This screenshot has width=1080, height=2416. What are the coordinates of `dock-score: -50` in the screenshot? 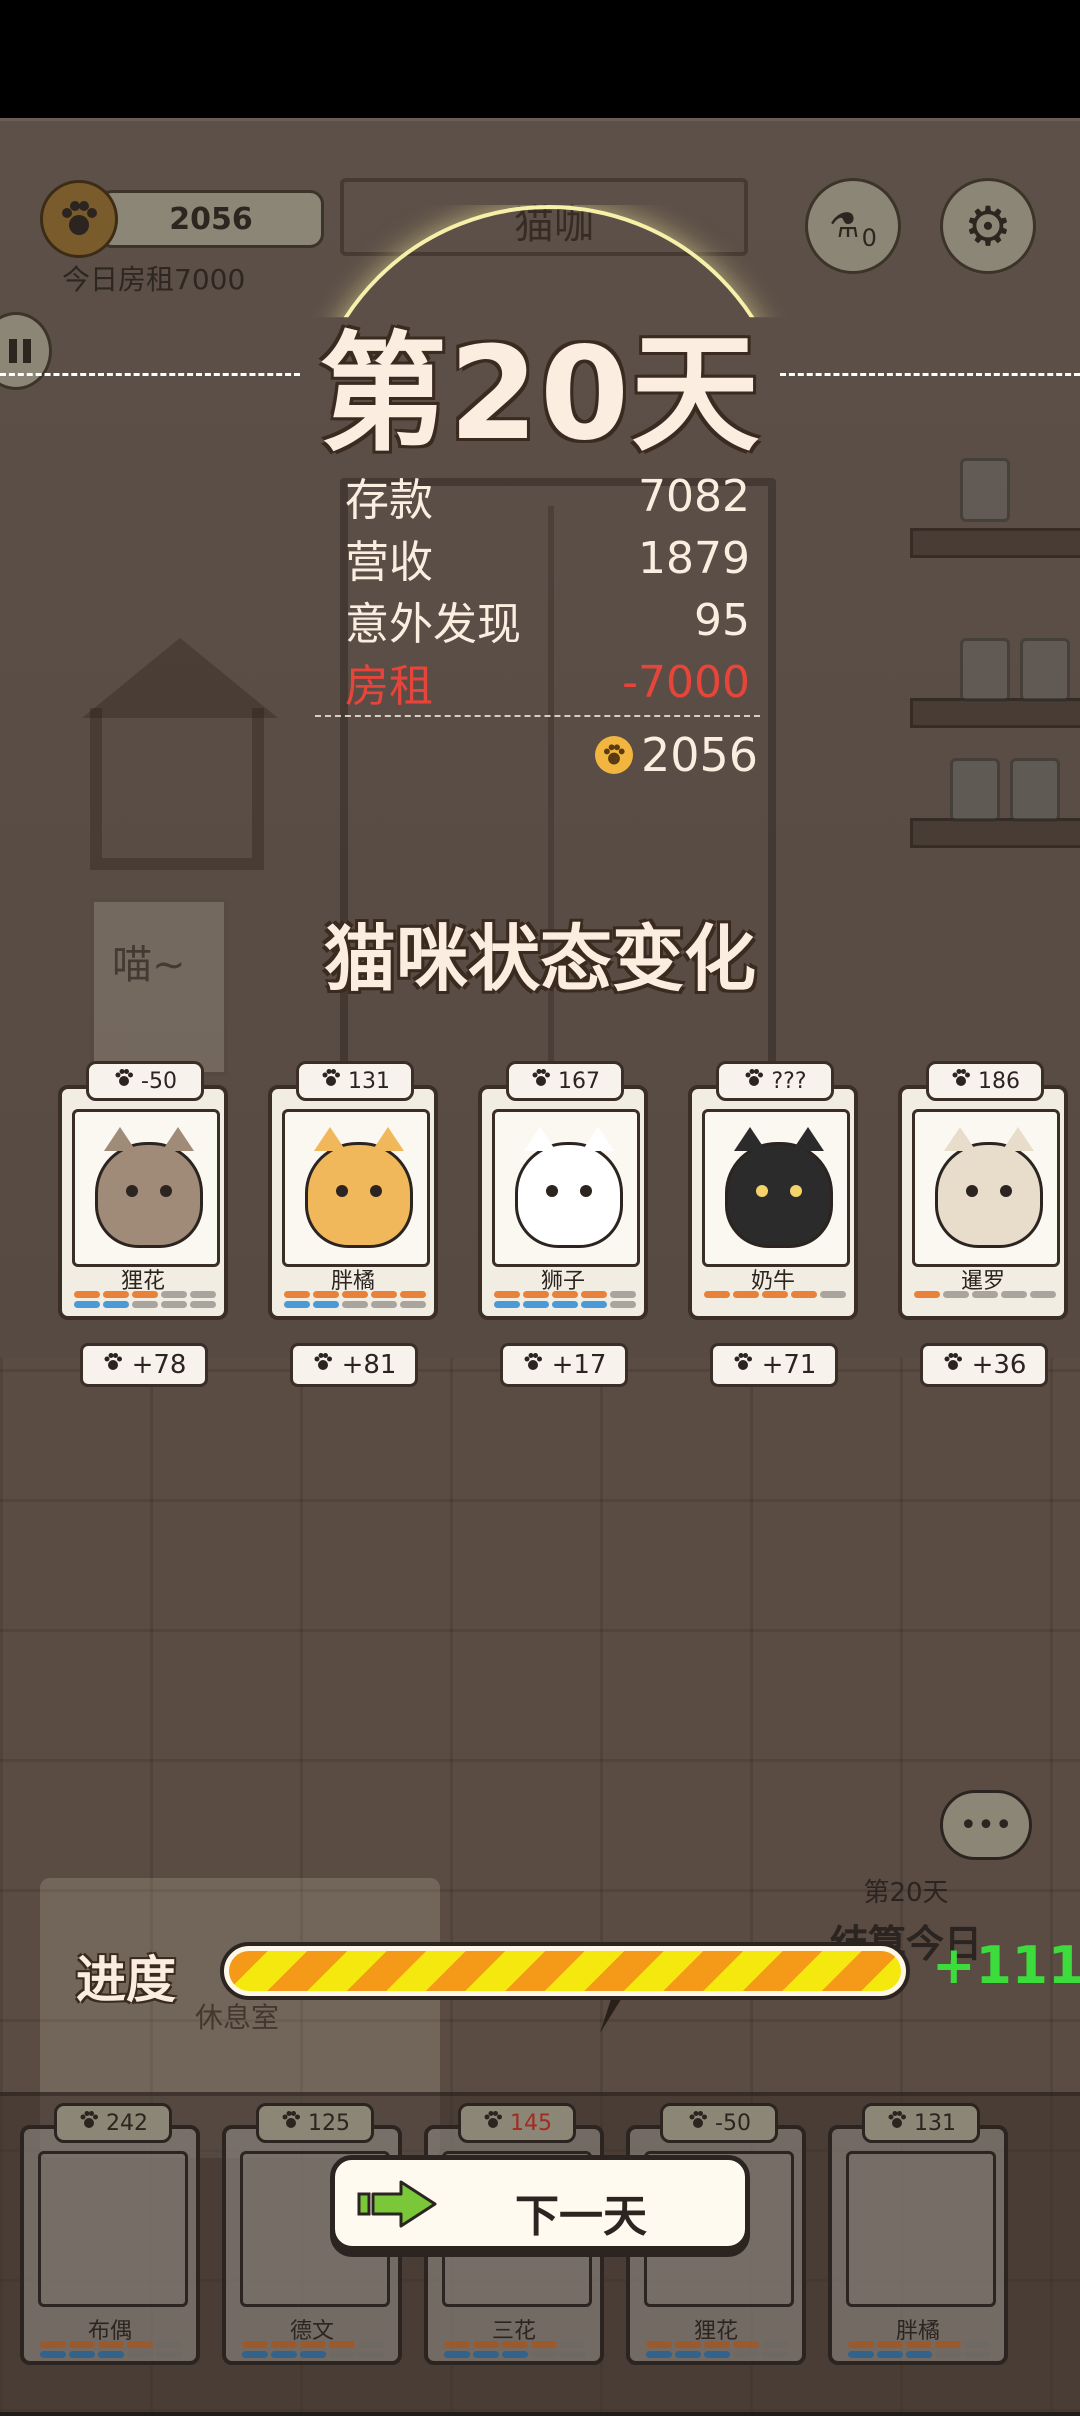 It's located at (733, 2123).